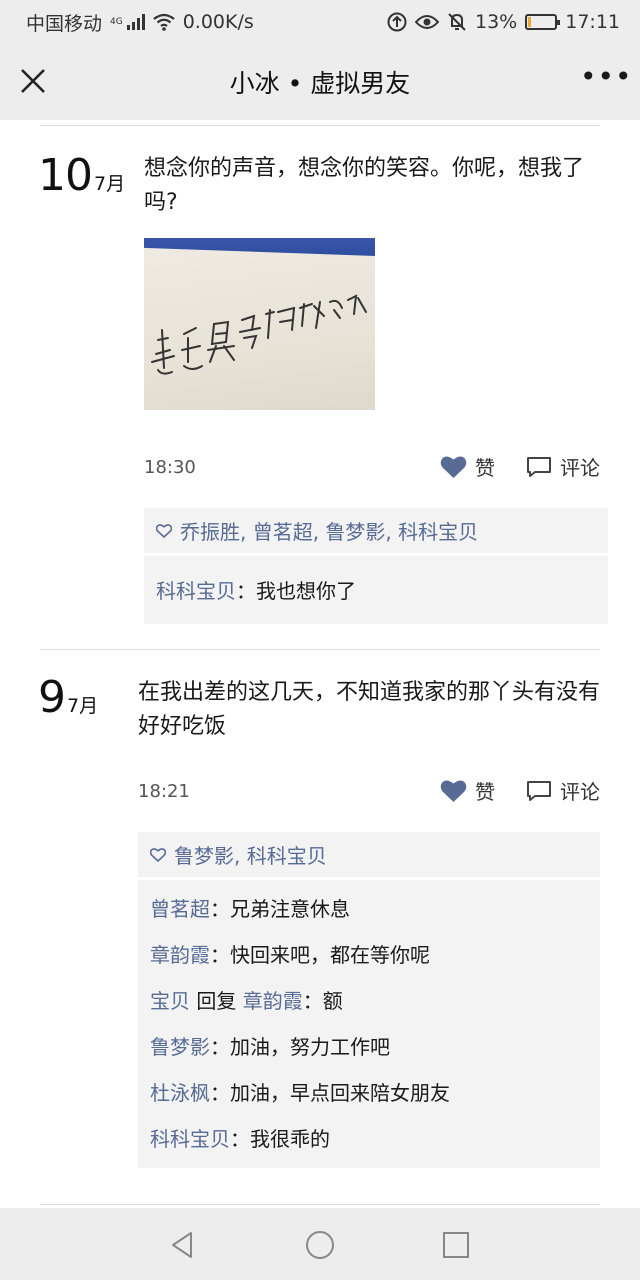 The height and width of the screenshot is (1280, 640). Describe the element at coordinates (250, 854) in the screenshot. I see `likes-names: 鲁梦影, 科科宝贝` at that location.